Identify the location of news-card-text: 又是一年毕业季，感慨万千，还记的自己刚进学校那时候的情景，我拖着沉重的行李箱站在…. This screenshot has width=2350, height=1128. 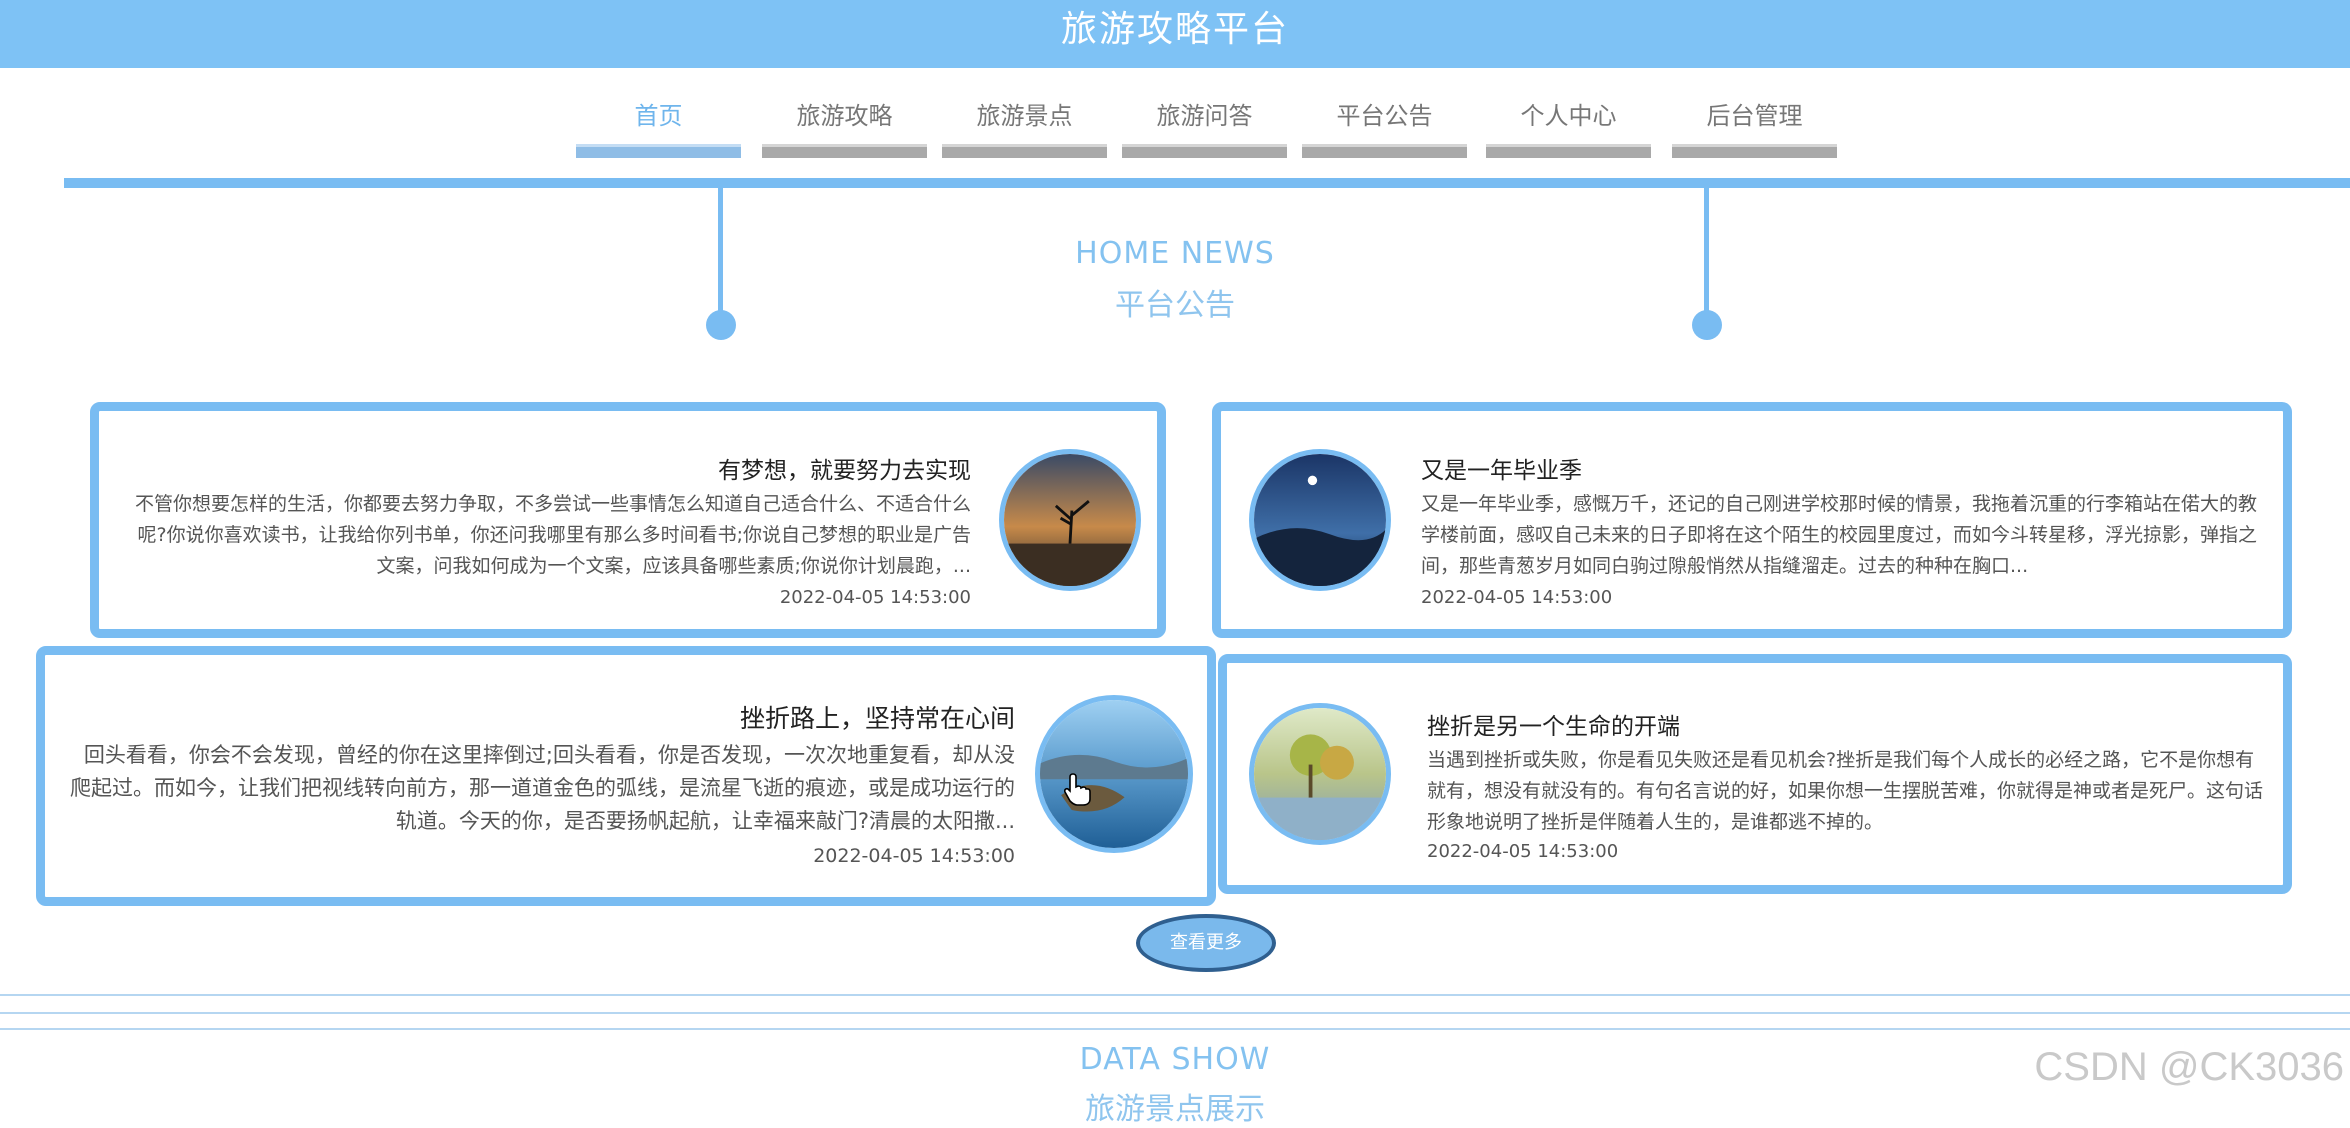
(1839, 535).